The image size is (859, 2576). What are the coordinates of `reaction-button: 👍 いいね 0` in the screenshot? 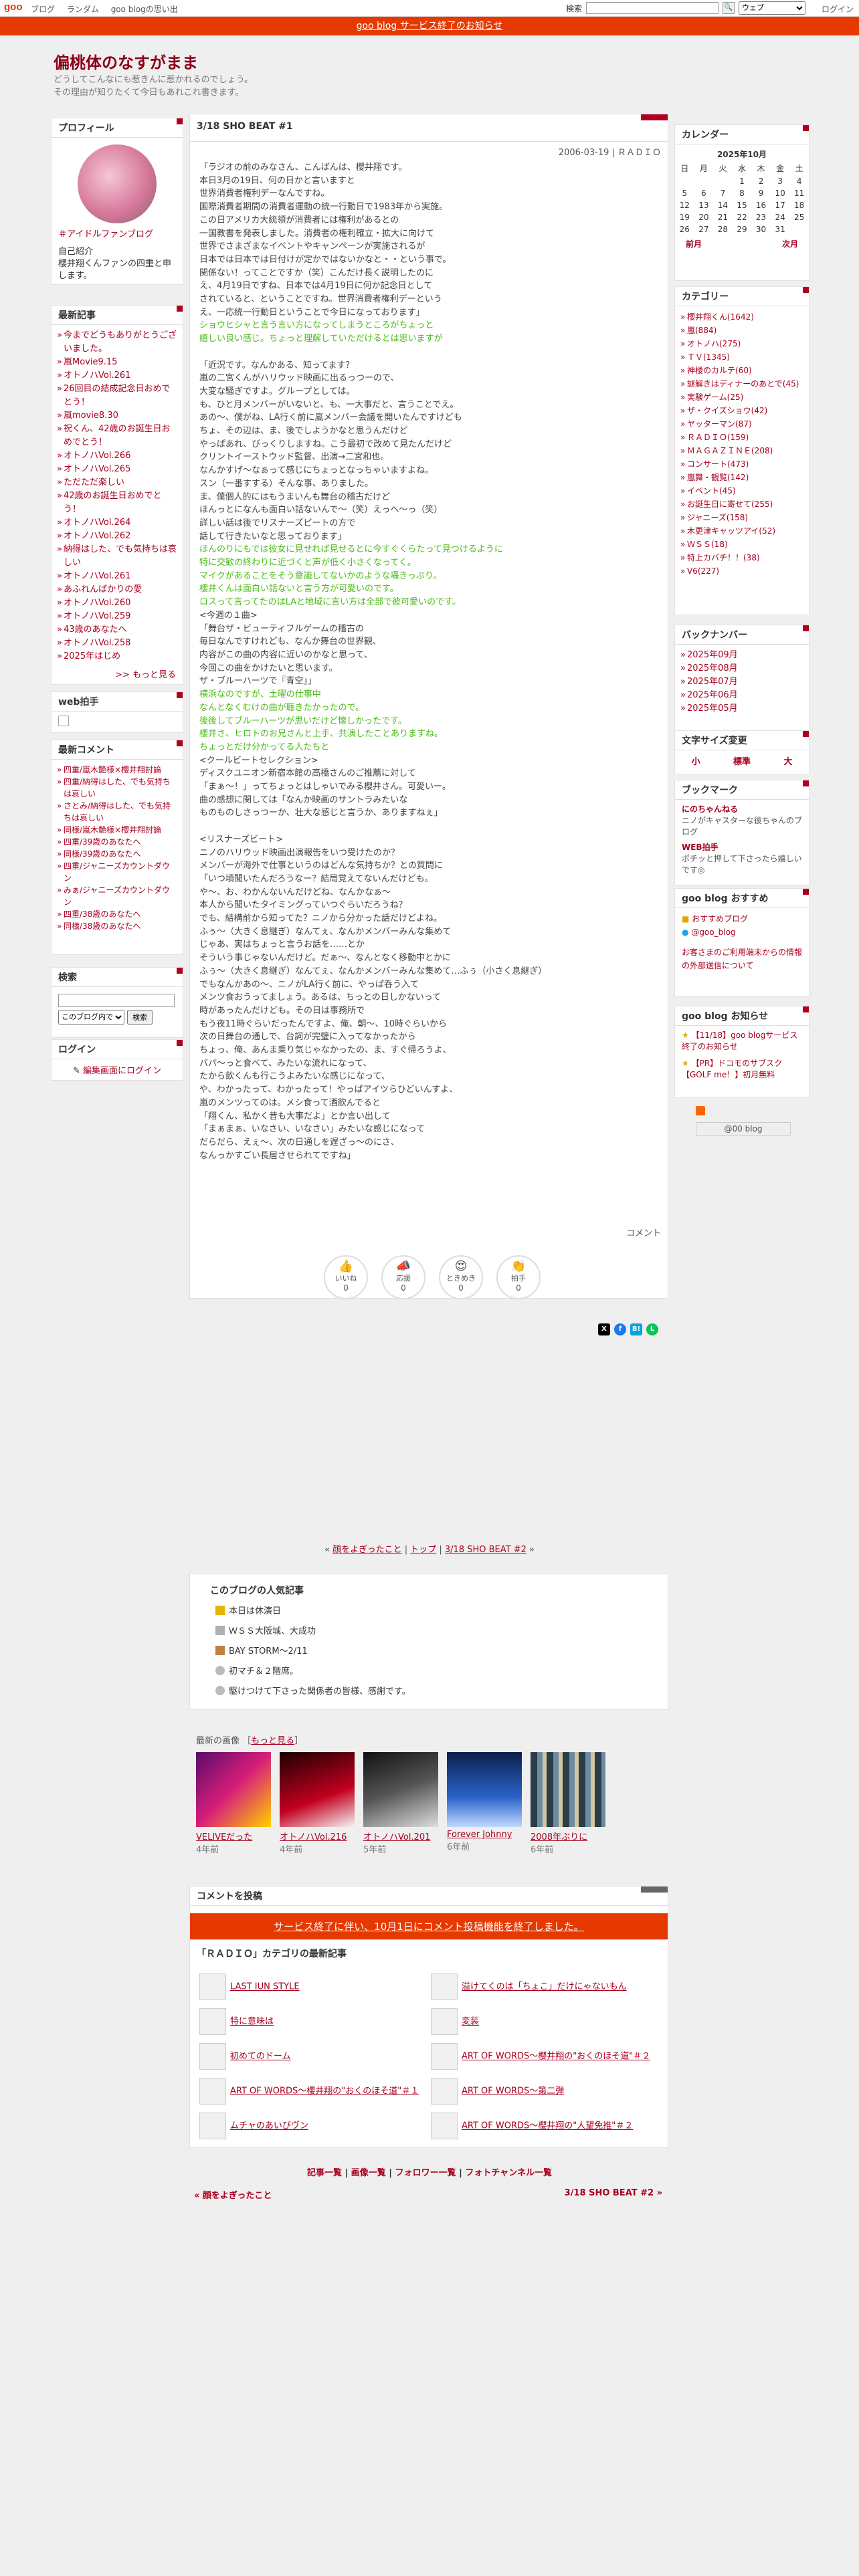 It's located at (346, 1277).